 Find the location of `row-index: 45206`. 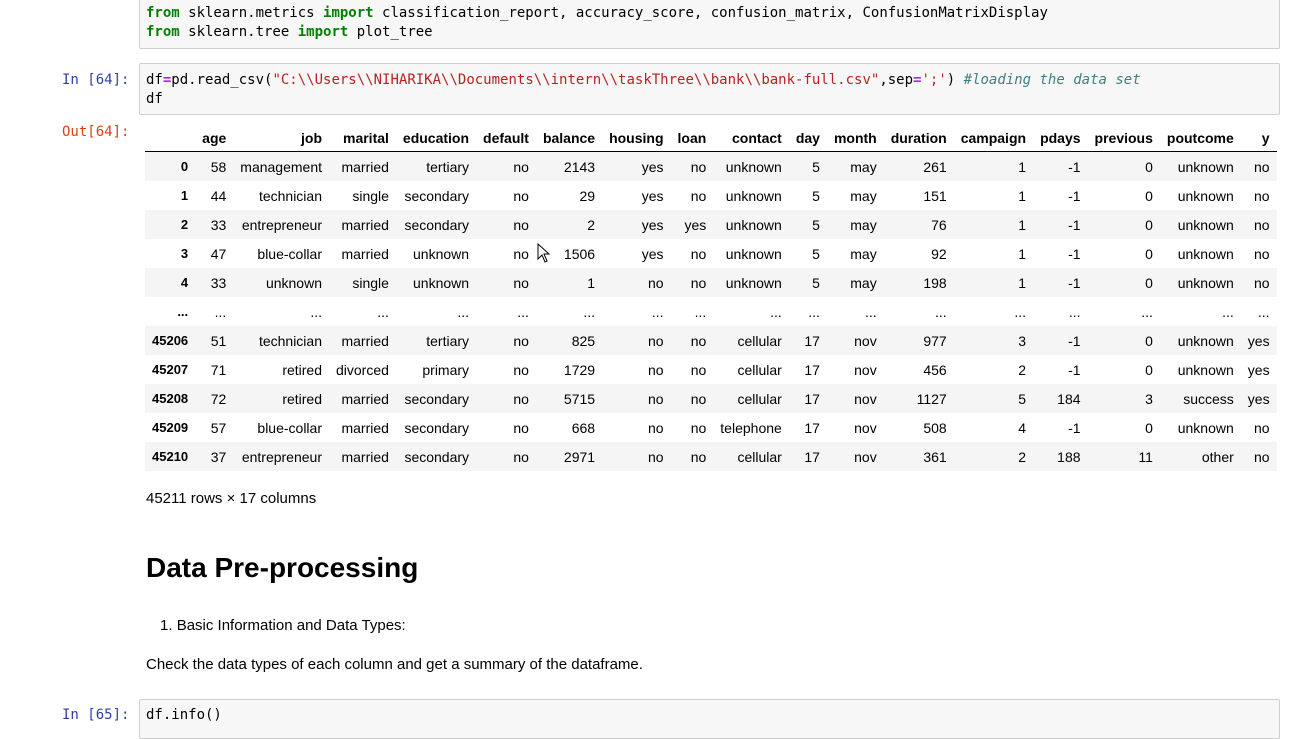

row-index: 45206 is located at coordinates (170, 340).